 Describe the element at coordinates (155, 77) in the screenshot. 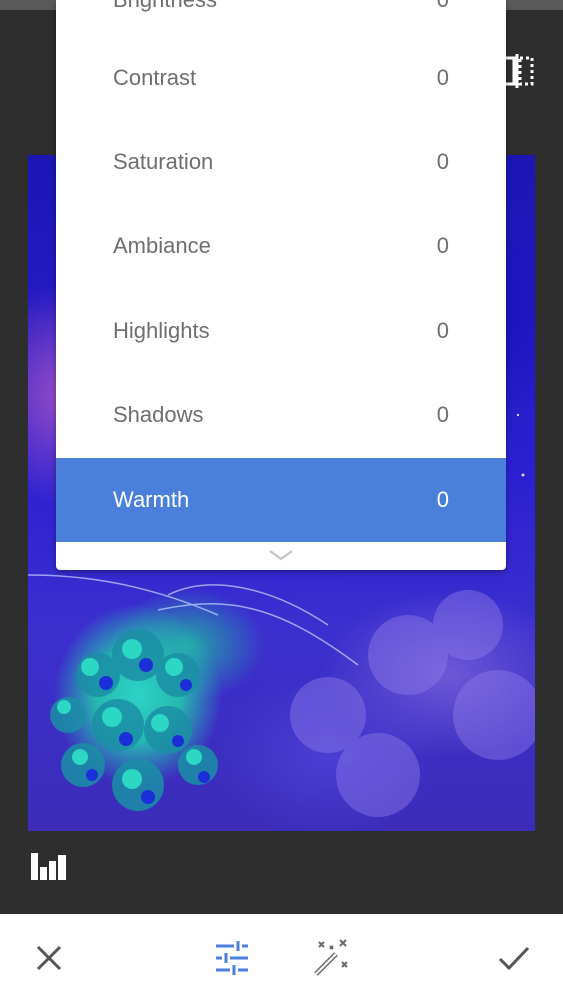

I see `menu-item-label: Contrast` at that location.